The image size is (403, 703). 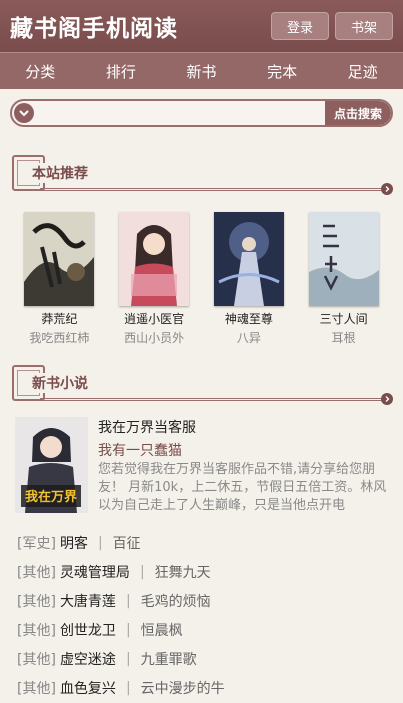 I want to click on chevron-down-icon, so click(x=24, y=113).